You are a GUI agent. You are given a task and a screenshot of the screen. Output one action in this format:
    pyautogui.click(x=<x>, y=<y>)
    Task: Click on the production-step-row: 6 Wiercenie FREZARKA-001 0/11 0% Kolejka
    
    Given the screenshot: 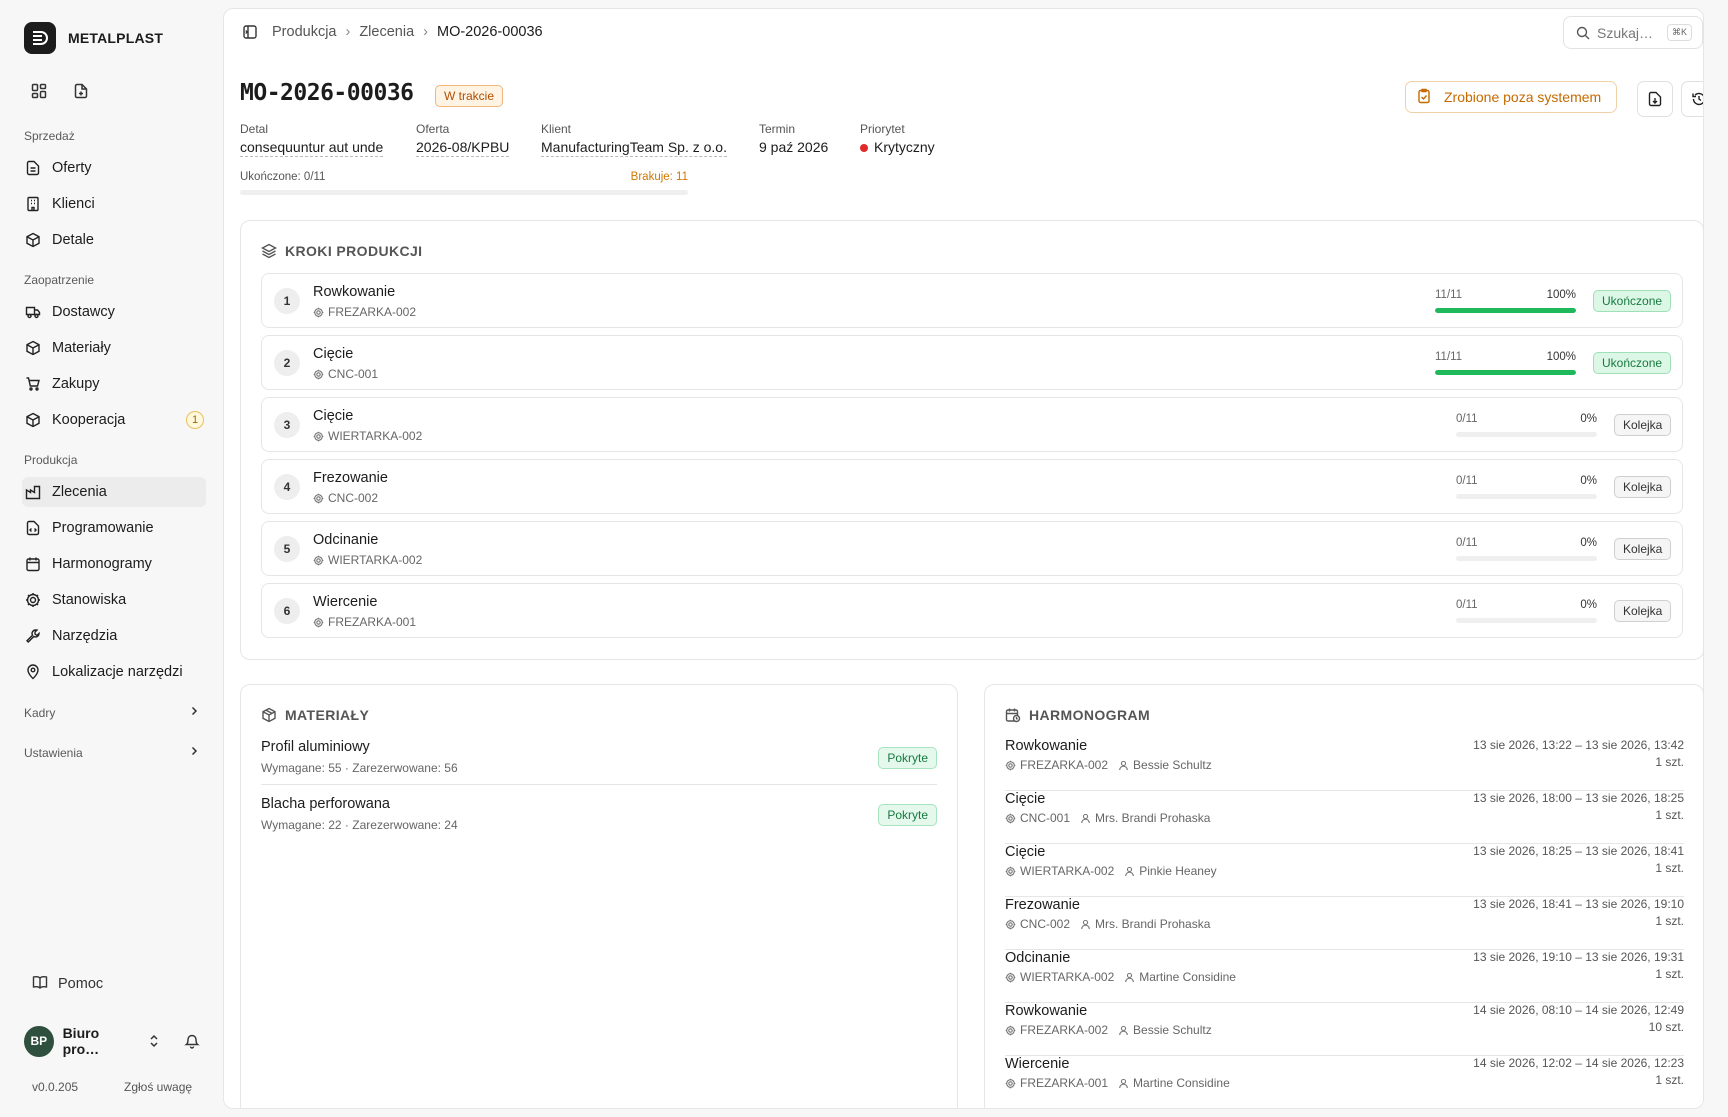 What is the action you would take?
    pyautogui.click(x=972, y=610)
    